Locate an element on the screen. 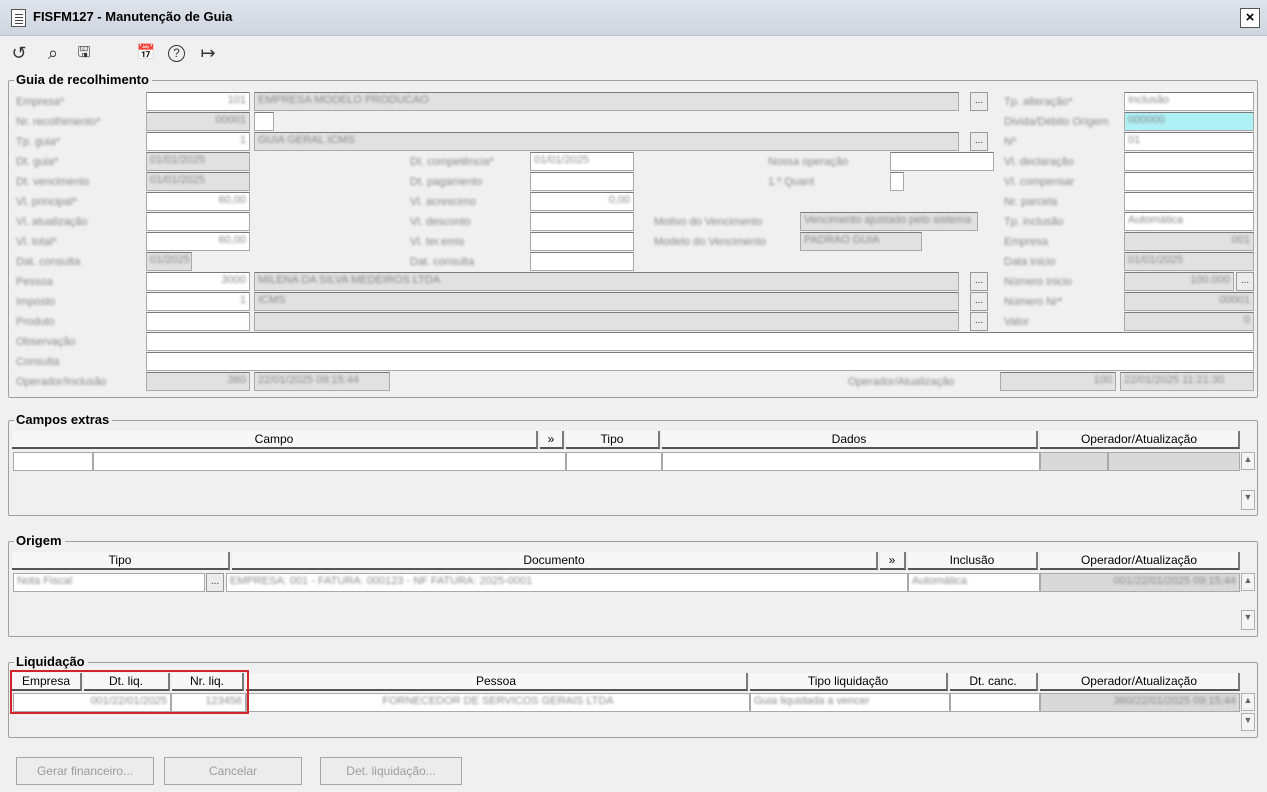  origem-scroll-down: ▼ is located at coordinates (1248, 620).